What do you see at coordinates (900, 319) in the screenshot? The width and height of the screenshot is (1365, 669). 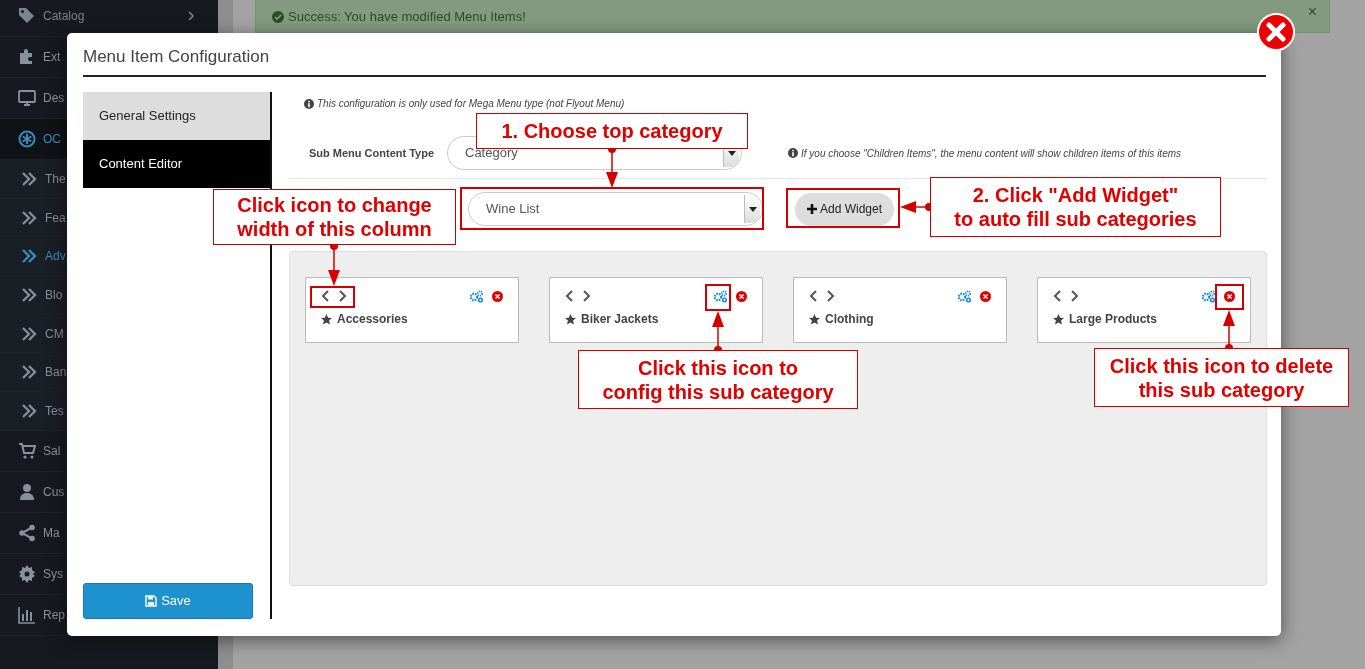 I see `widget-title: Clothing` at bounding box center [900, 319].